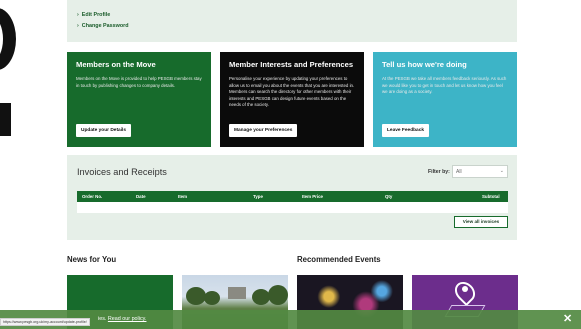 This screenshot has width=581, height=329. Describe the element at coordinates (339, 259) in the screenshot. I see `events-section-title: Recommended Events` at that location.